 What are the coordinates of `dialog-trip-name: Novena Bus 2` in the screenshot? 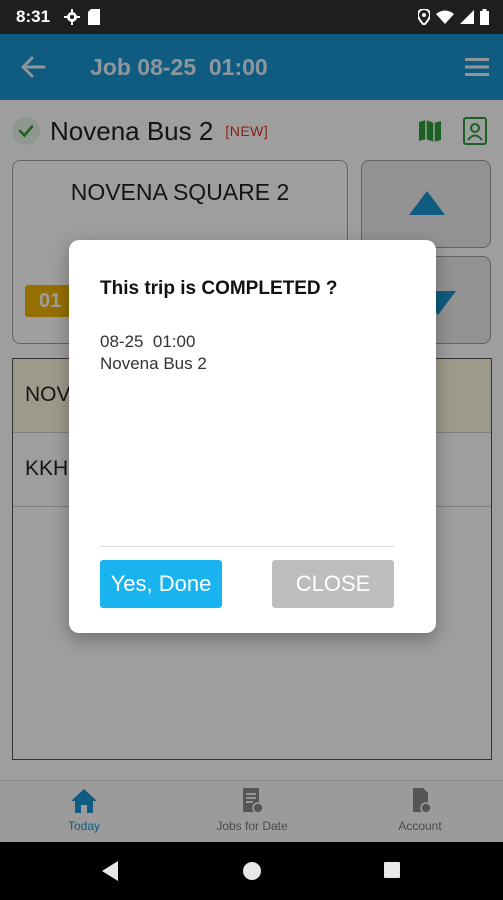 It's located at (153, 363).